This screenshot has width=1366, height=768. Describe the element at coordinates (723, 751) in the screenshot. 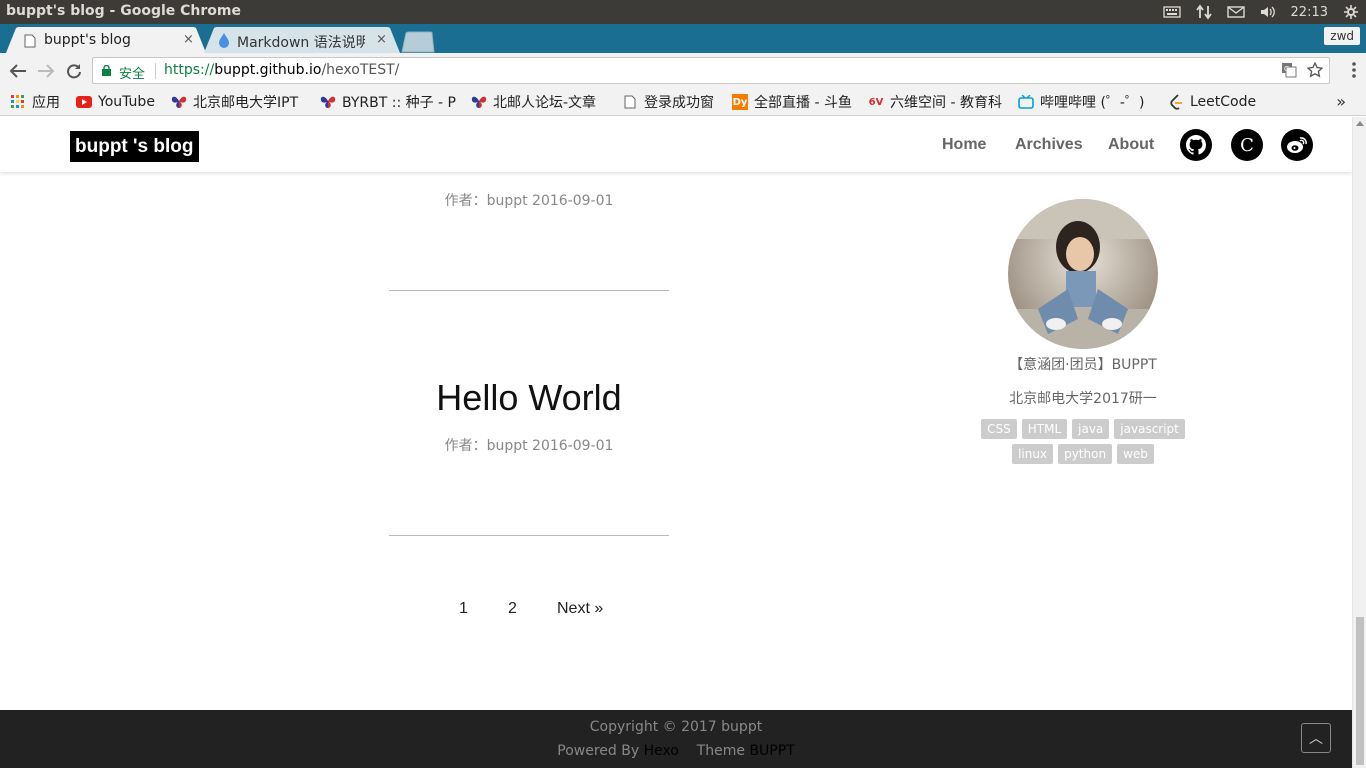

I see `theme-prefix: Theme` at that location.